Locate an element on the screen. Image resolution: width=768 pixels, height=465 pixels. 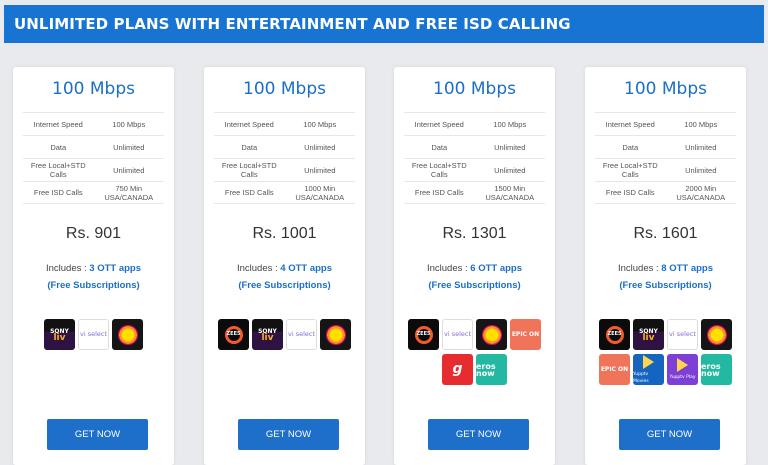
ott-count: 4 OTT apps is located at coordinates (306, 268).